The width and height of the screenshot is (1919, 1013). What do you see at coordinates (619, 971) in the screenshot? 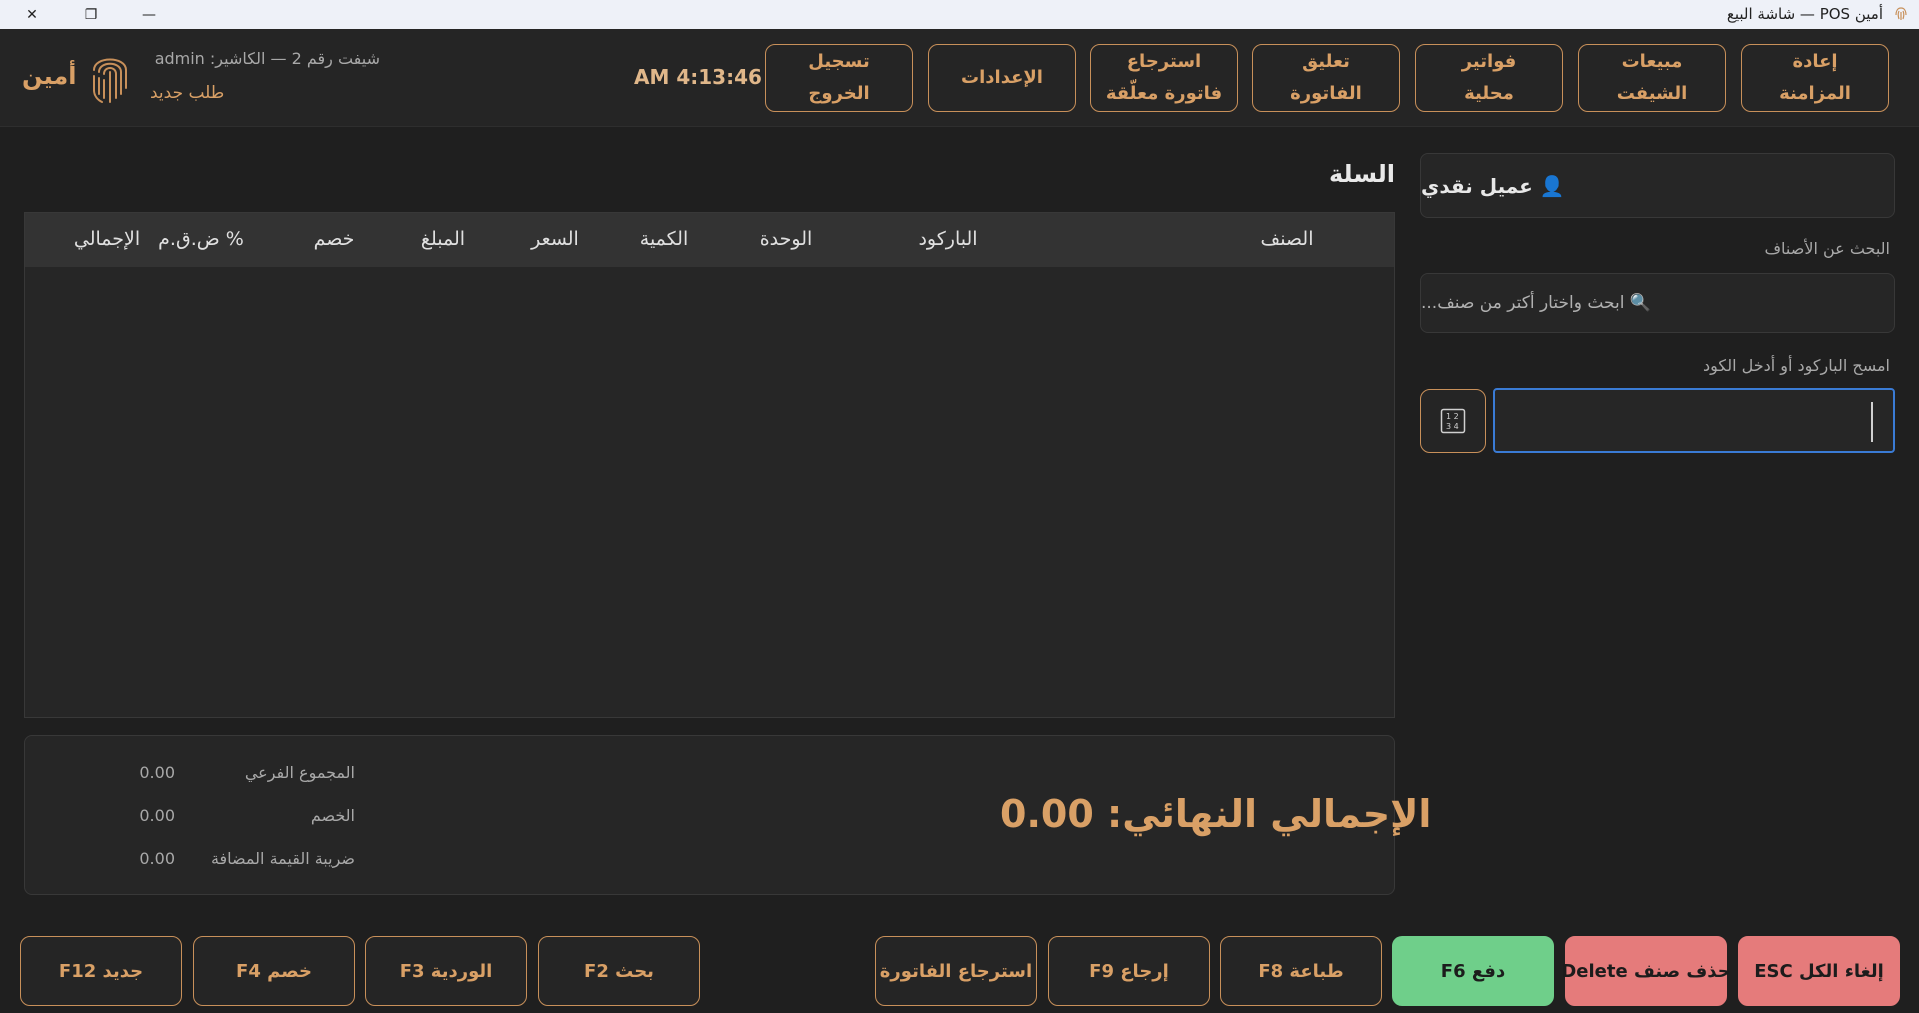
I see `search-button: F2 بحث` at bounding box center [619, 971].